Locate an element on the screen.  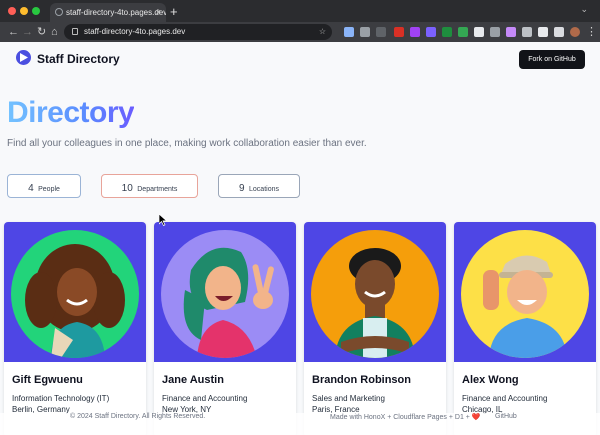
back-button: ← is located at coordinates (13, 32).